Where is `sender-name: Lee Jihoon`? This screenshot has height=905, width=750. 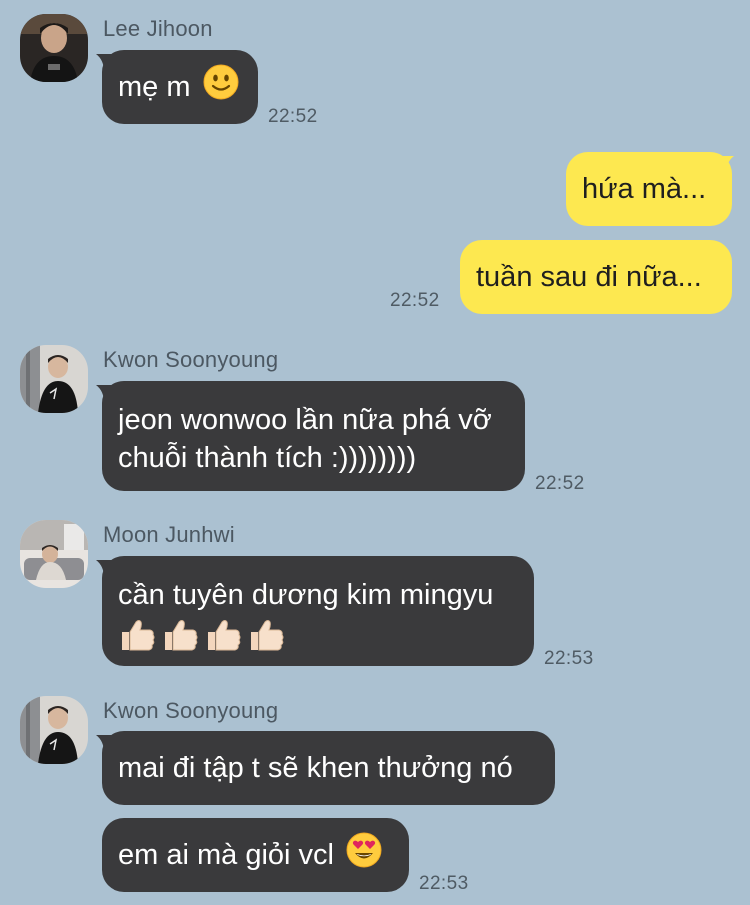
sender-name: Lee Jihoon is located at coordinates (158, 28).